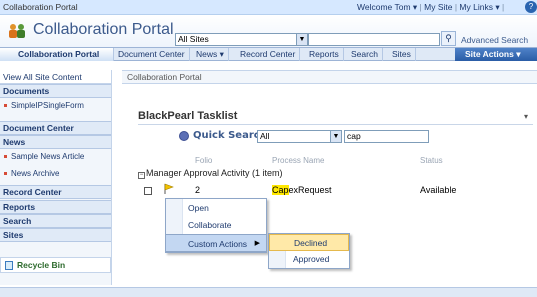  Describe the element at coordinates (48, 156) in the screenshot. I see `ln-item-label: Sample News Article` at that location.